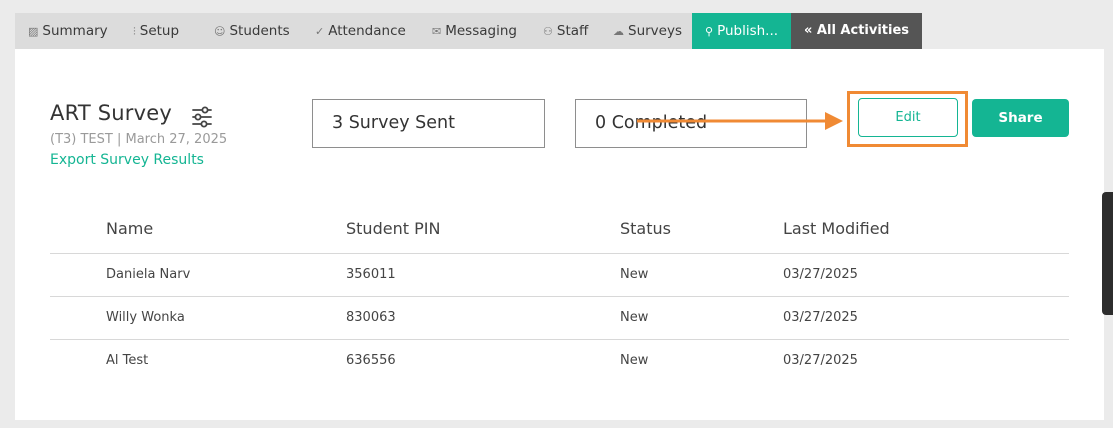  I want to click on side-panel-handle, so click(1107, 253).